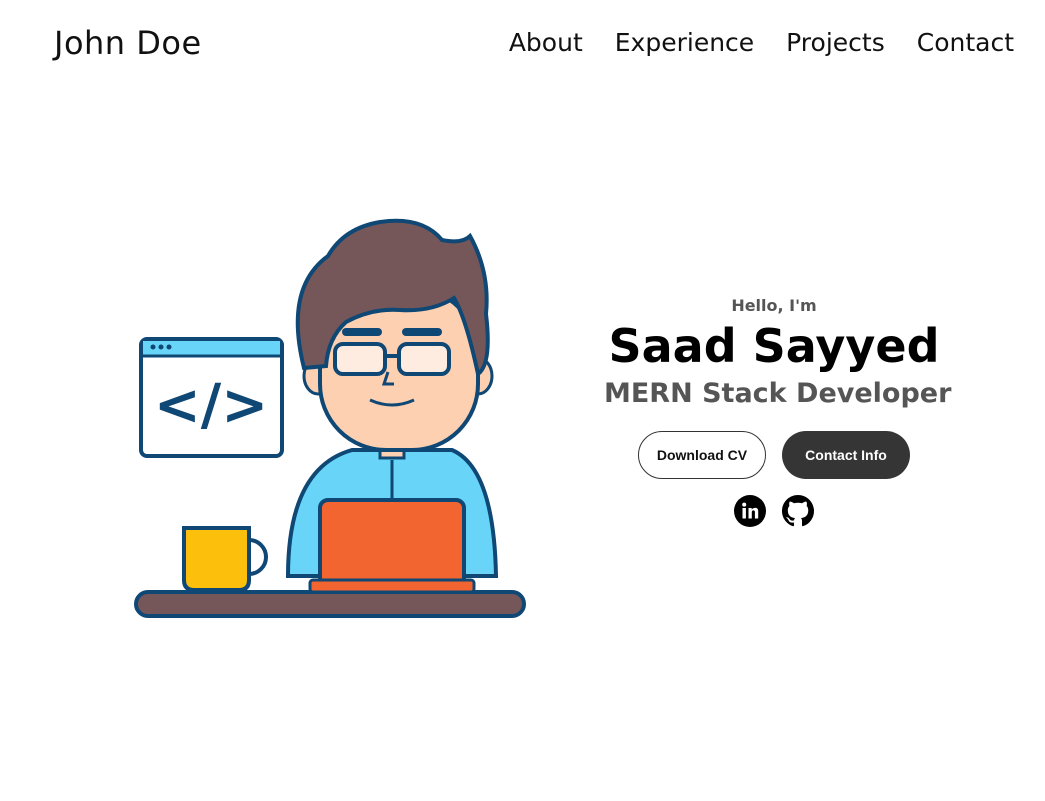  I want to click on download-cv-button: Download CV, so click(702, 454).